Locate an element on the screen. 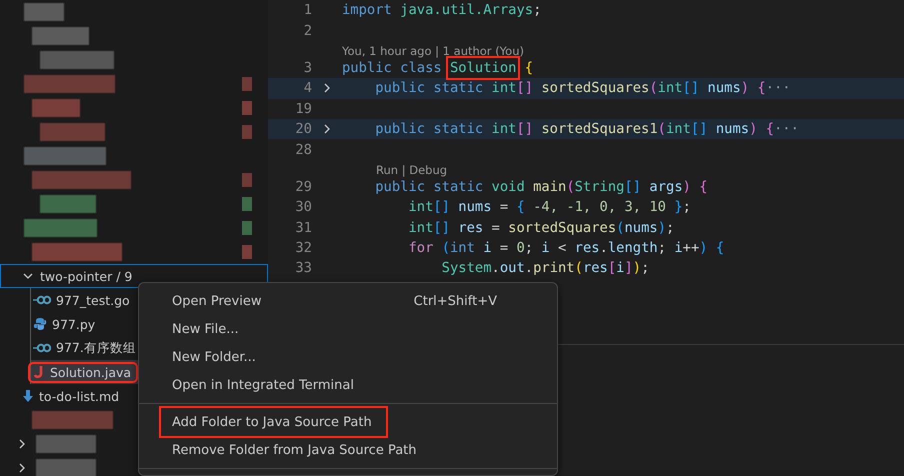 The height and width of the screenshot is (476, 904). code-line: int[] res = sortedSquares(nums); is located at coordinates (540, 228).